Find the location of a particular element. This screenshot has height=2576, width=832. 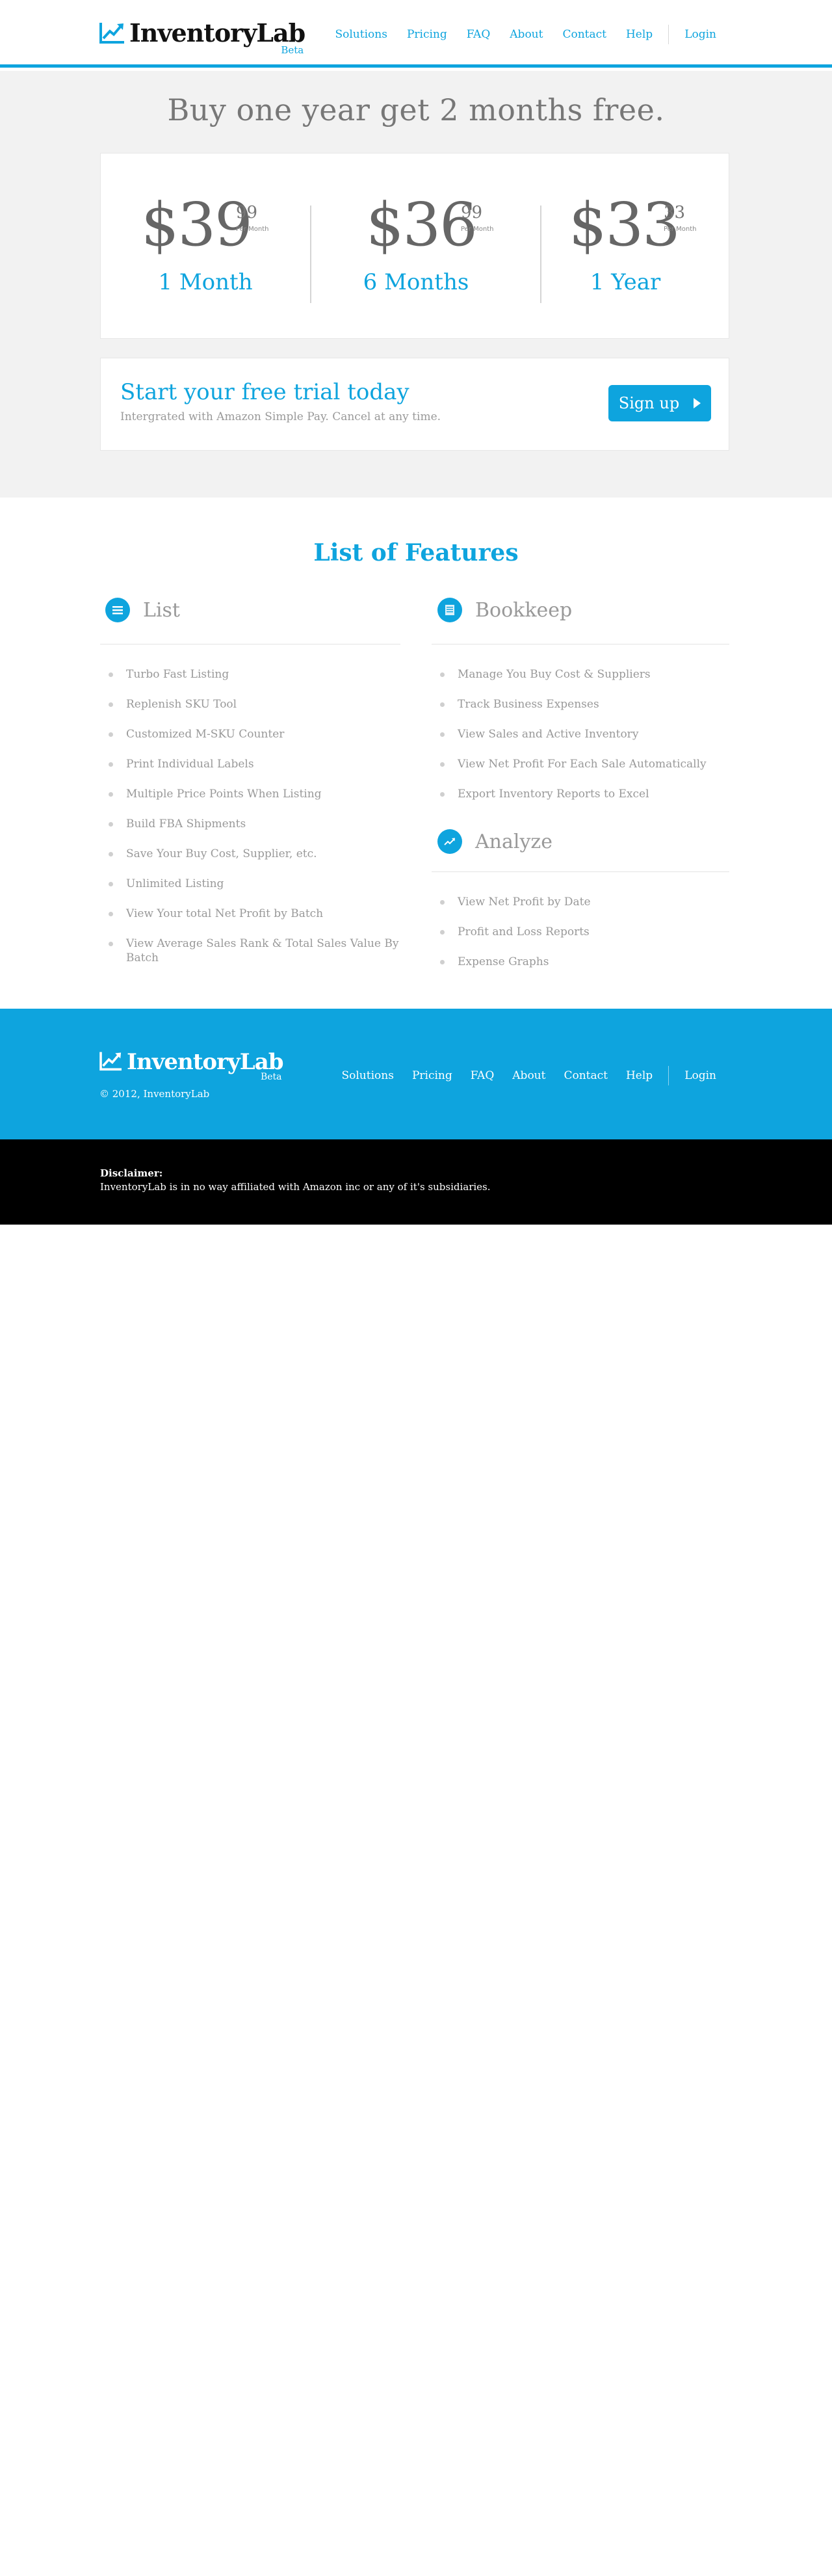

logo-text: InventoryLab is located at coordinates (218, 32).